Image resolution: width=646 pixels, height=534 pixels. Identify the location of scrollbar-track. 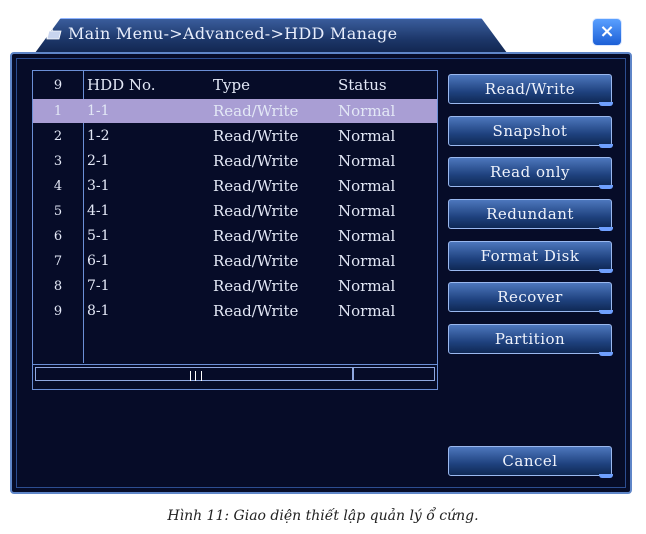
(194, 374).